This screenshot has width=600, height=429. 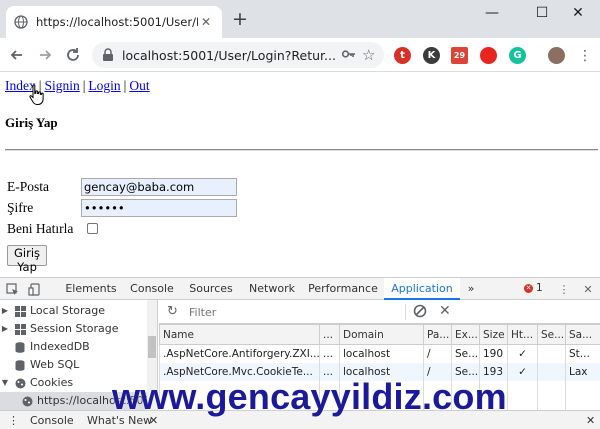 I want to click on back-button, so click(x=17, y=55).